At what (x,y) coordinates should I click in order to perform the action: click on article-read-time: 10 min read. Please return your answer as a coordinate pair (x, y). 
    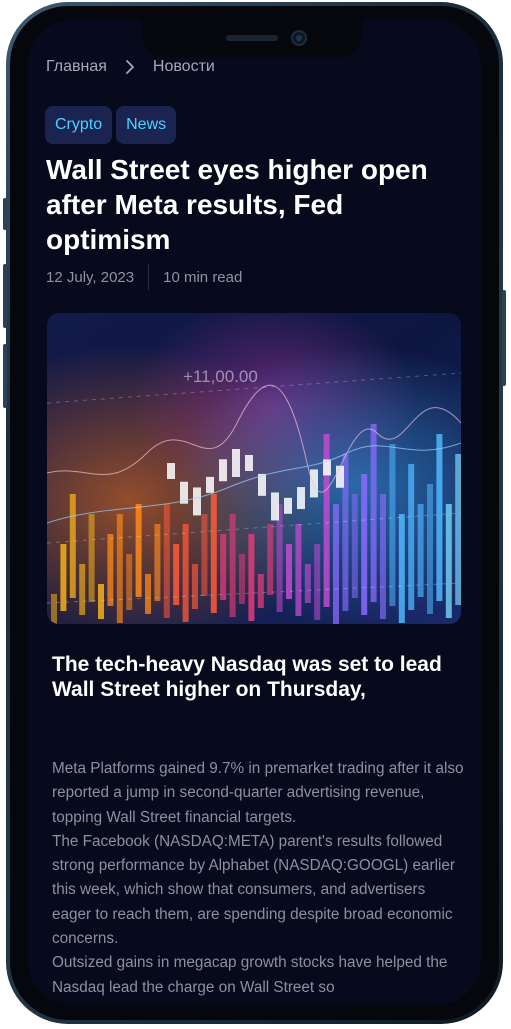
    Looking at the image, I should click on (203, 277).